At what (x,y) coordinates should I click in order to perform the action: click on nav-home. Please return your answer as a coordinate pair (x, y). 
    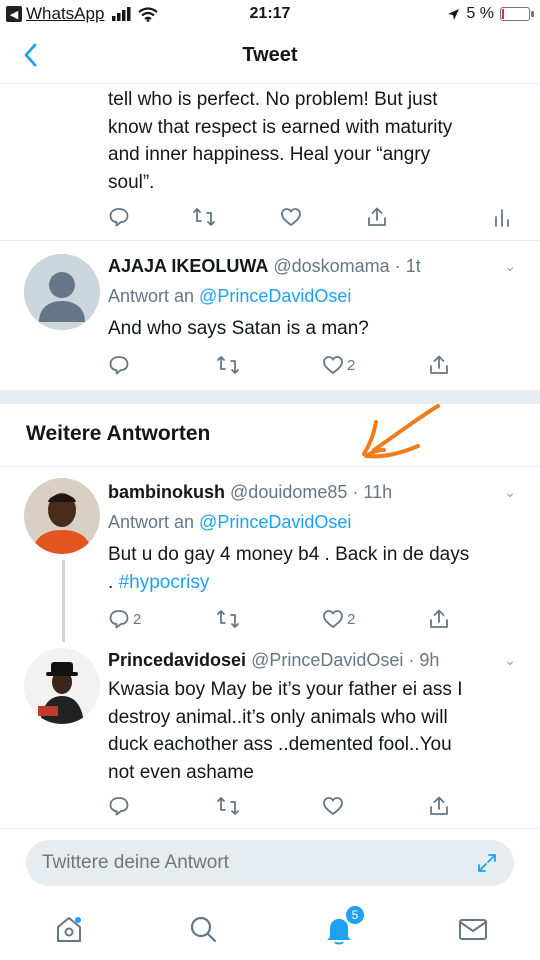
    Looking at the image, I should click on (69, 929).